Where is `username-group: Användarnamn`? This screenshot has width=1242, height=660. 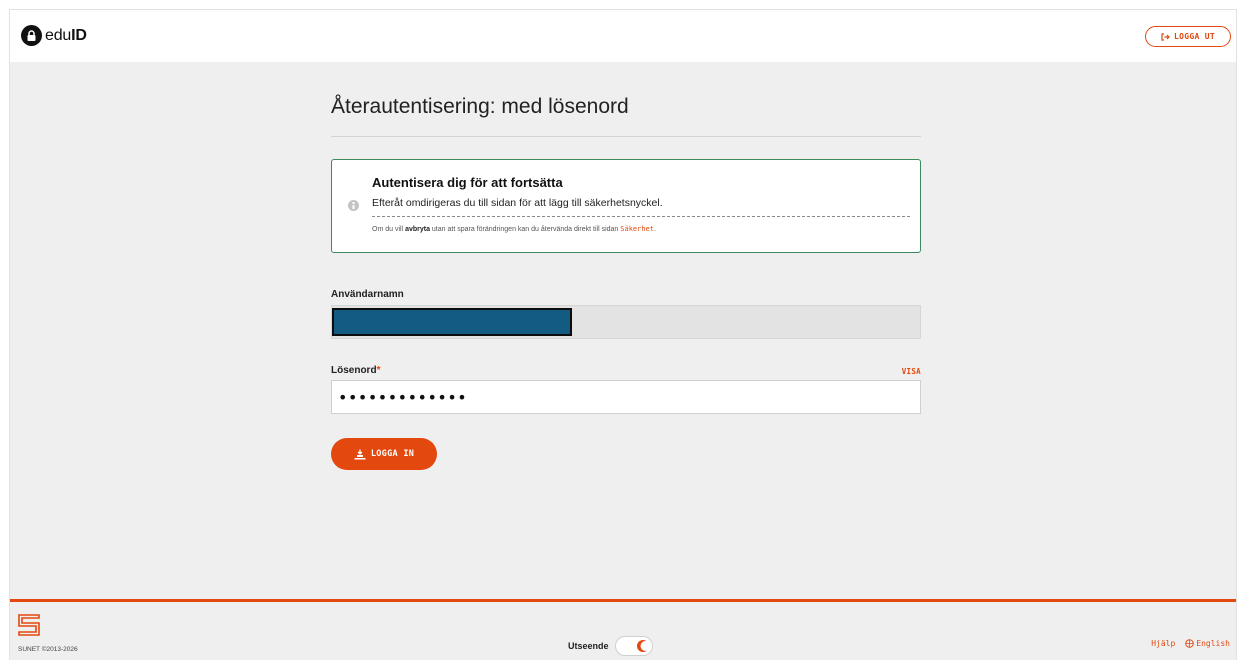 username-group: Användarnamn is located at coordinates (626, 314).